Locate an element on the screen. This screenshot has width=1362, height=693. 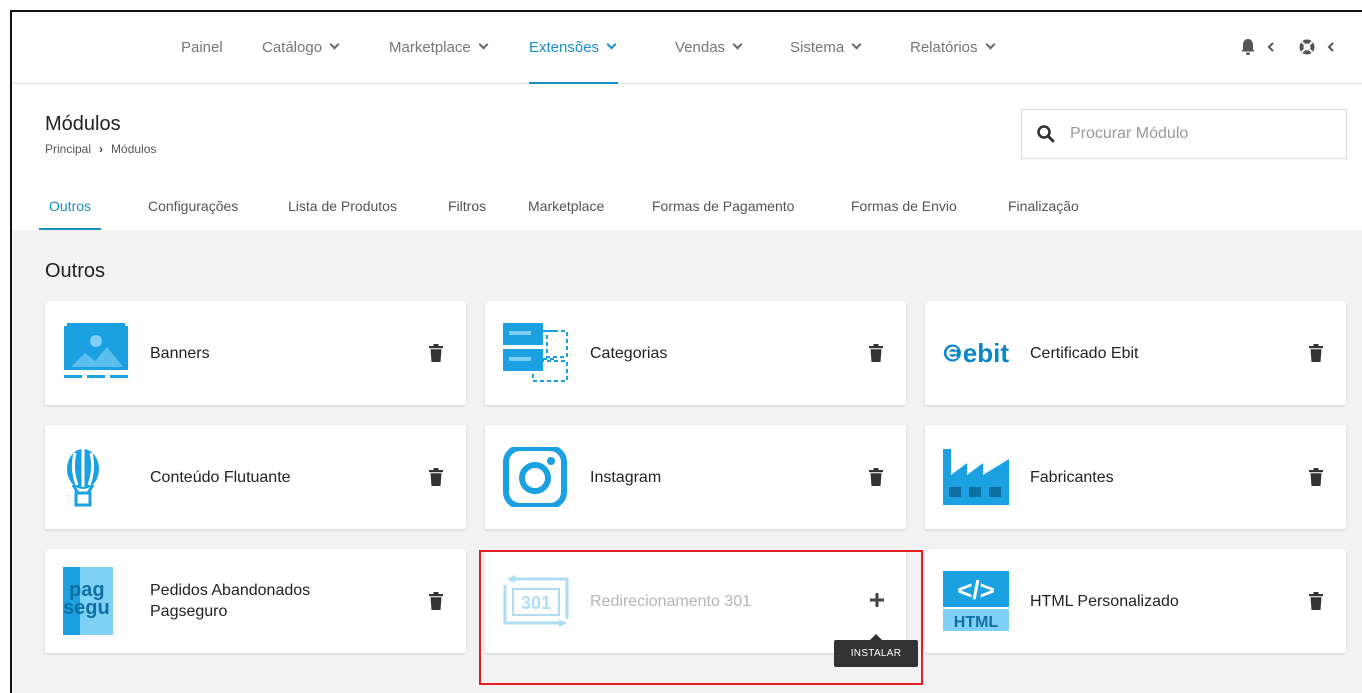
nav-item-extensoes: Extensões is located at coordinates (574, 48).